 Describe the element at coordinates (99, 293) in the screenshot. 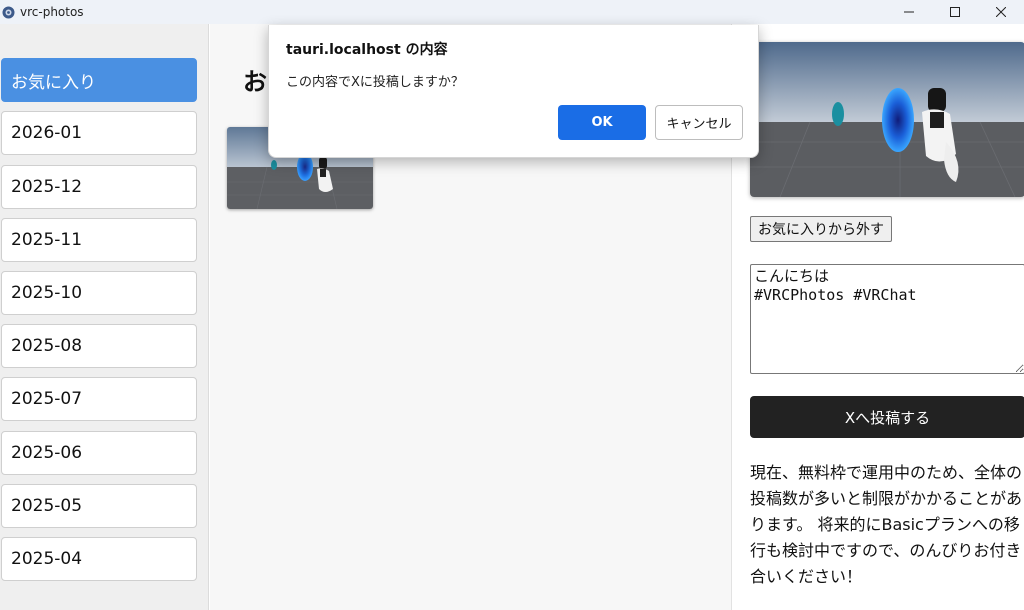

I see `sidebar-item-2025-10: 2025-10` at that location.